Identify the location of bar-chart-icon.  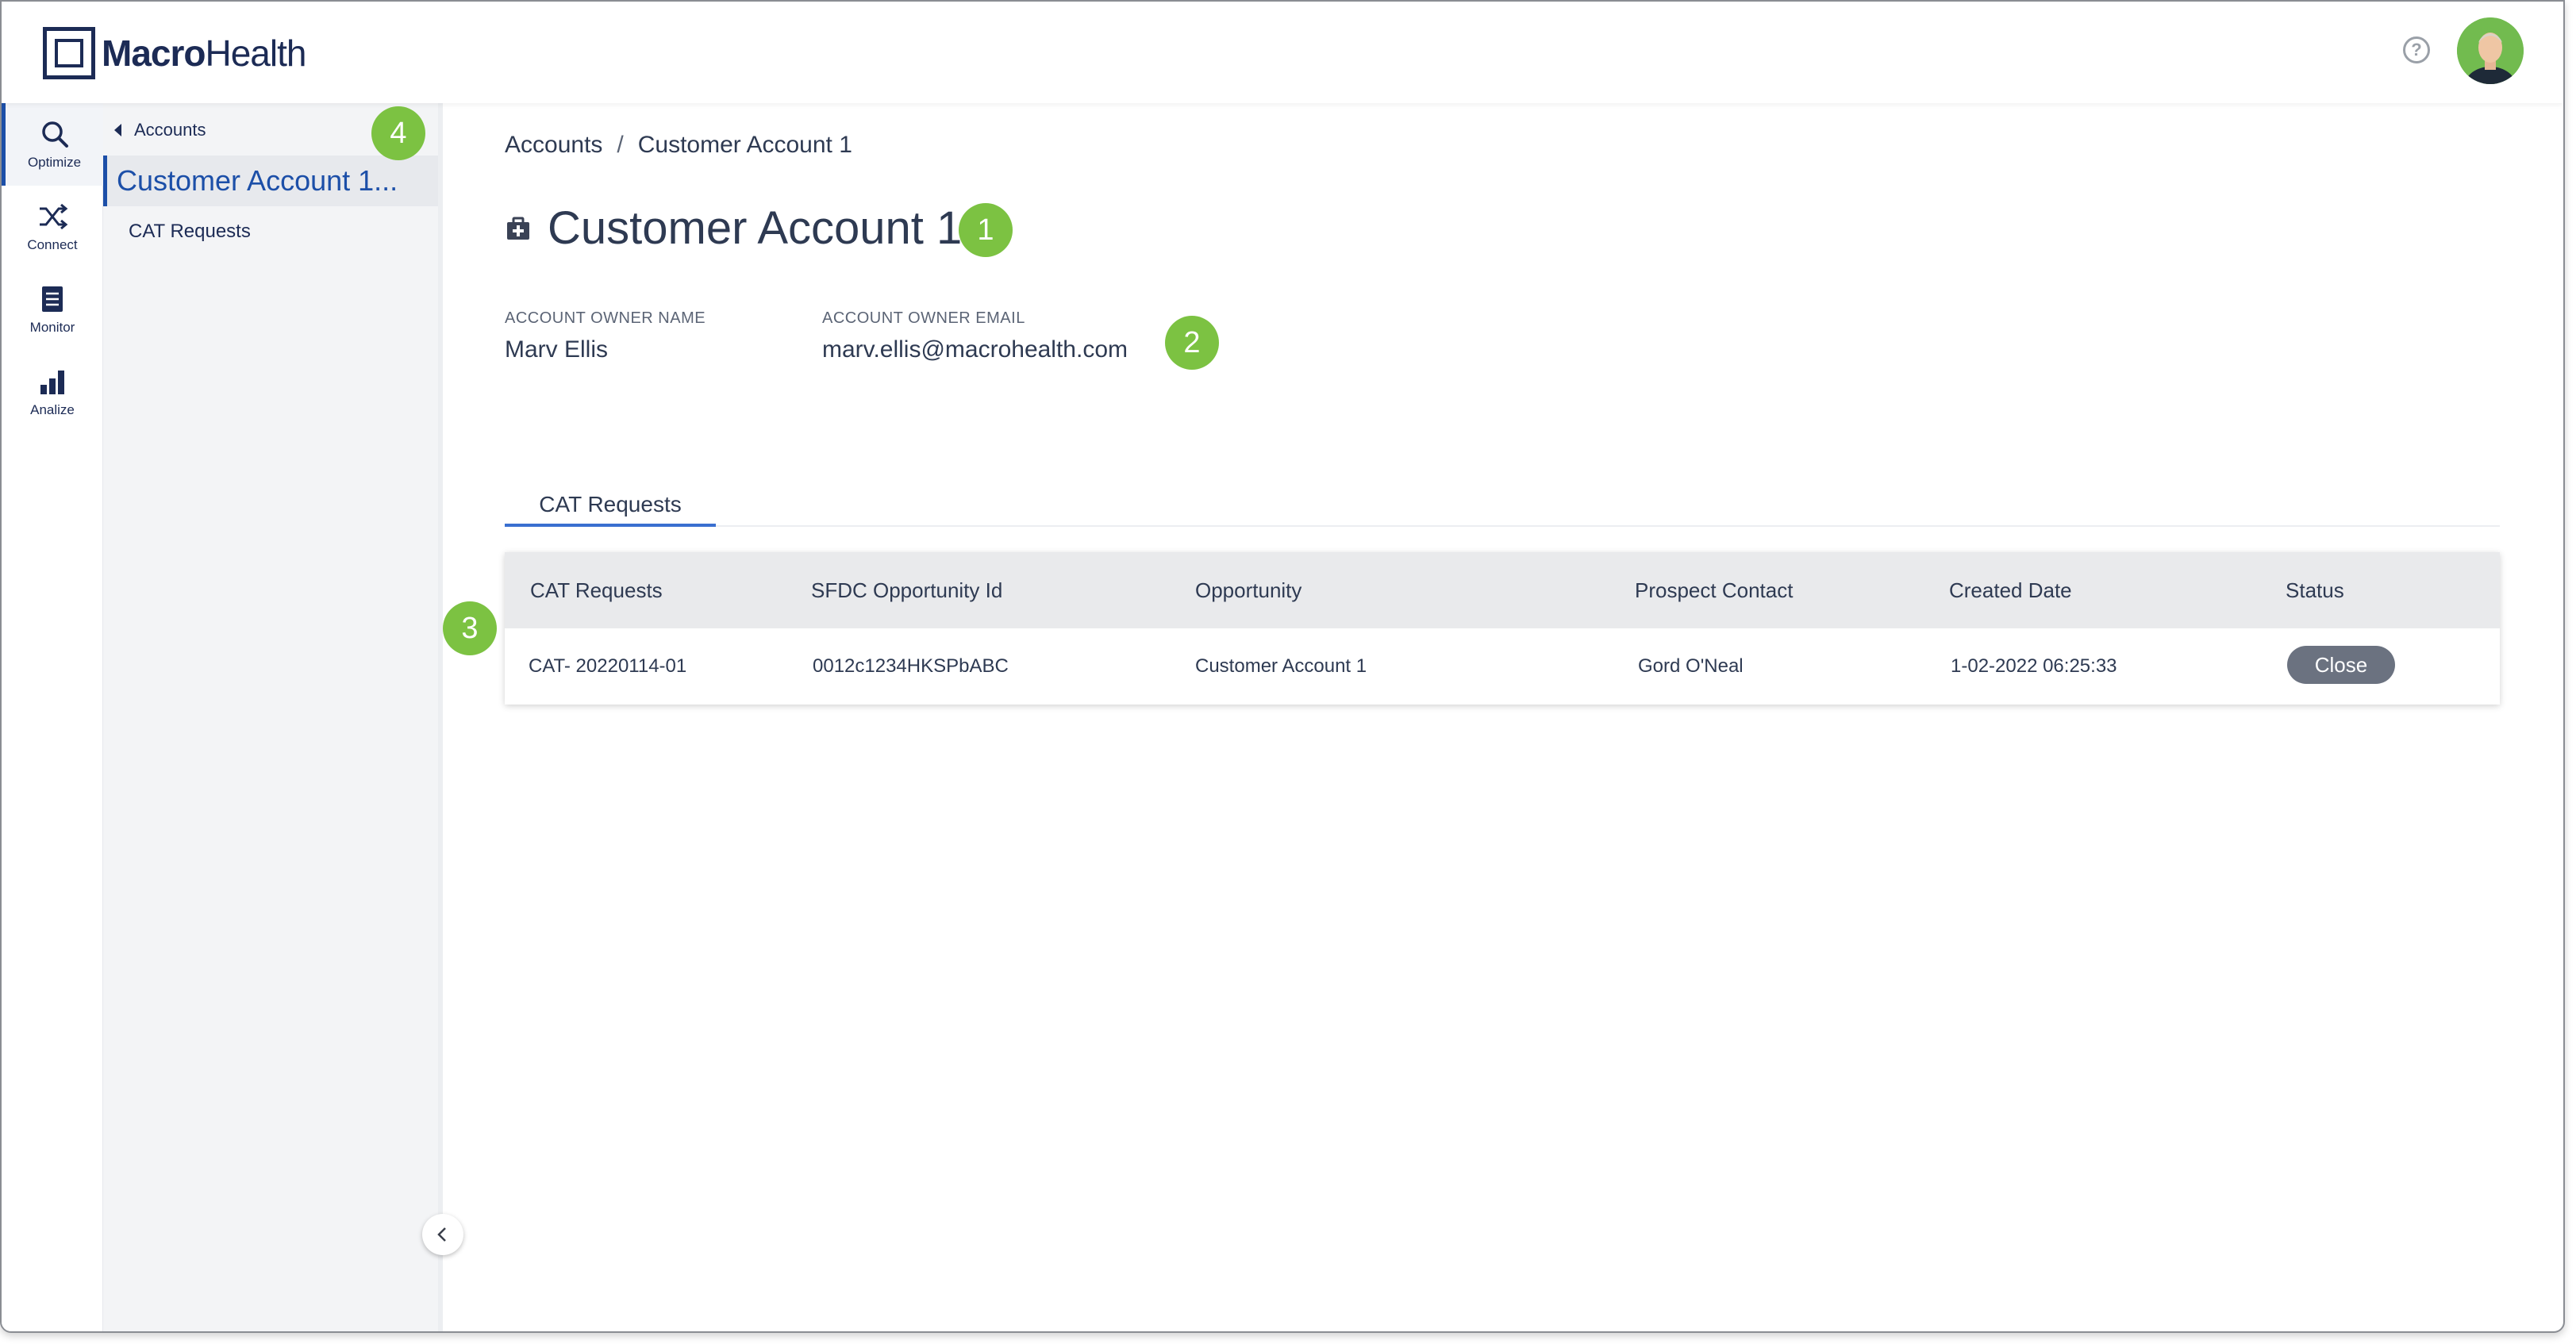
(52, 382).